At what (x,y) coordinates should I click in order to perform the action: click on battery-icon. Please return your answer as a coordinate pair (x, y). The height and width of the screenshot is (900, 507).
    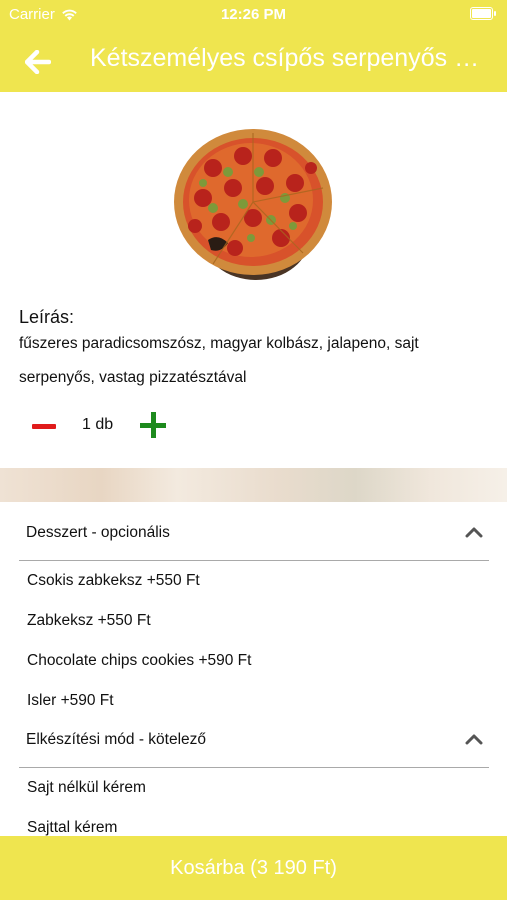
    Looking at the image, I should click on (483, 13).